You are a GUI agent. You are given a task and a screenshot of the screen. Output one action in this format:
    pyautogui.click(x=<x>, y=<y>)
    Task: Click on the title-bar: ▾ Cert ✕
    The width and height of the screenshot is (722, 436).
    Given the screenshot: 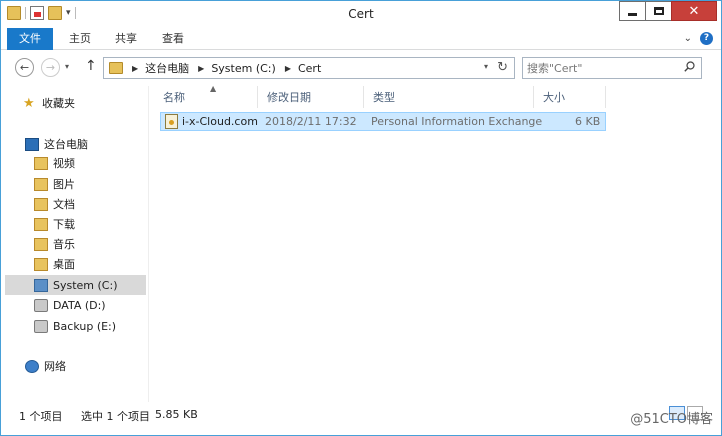 What is the action you would take?
    pyautogui.click(x=361, y=14)
    